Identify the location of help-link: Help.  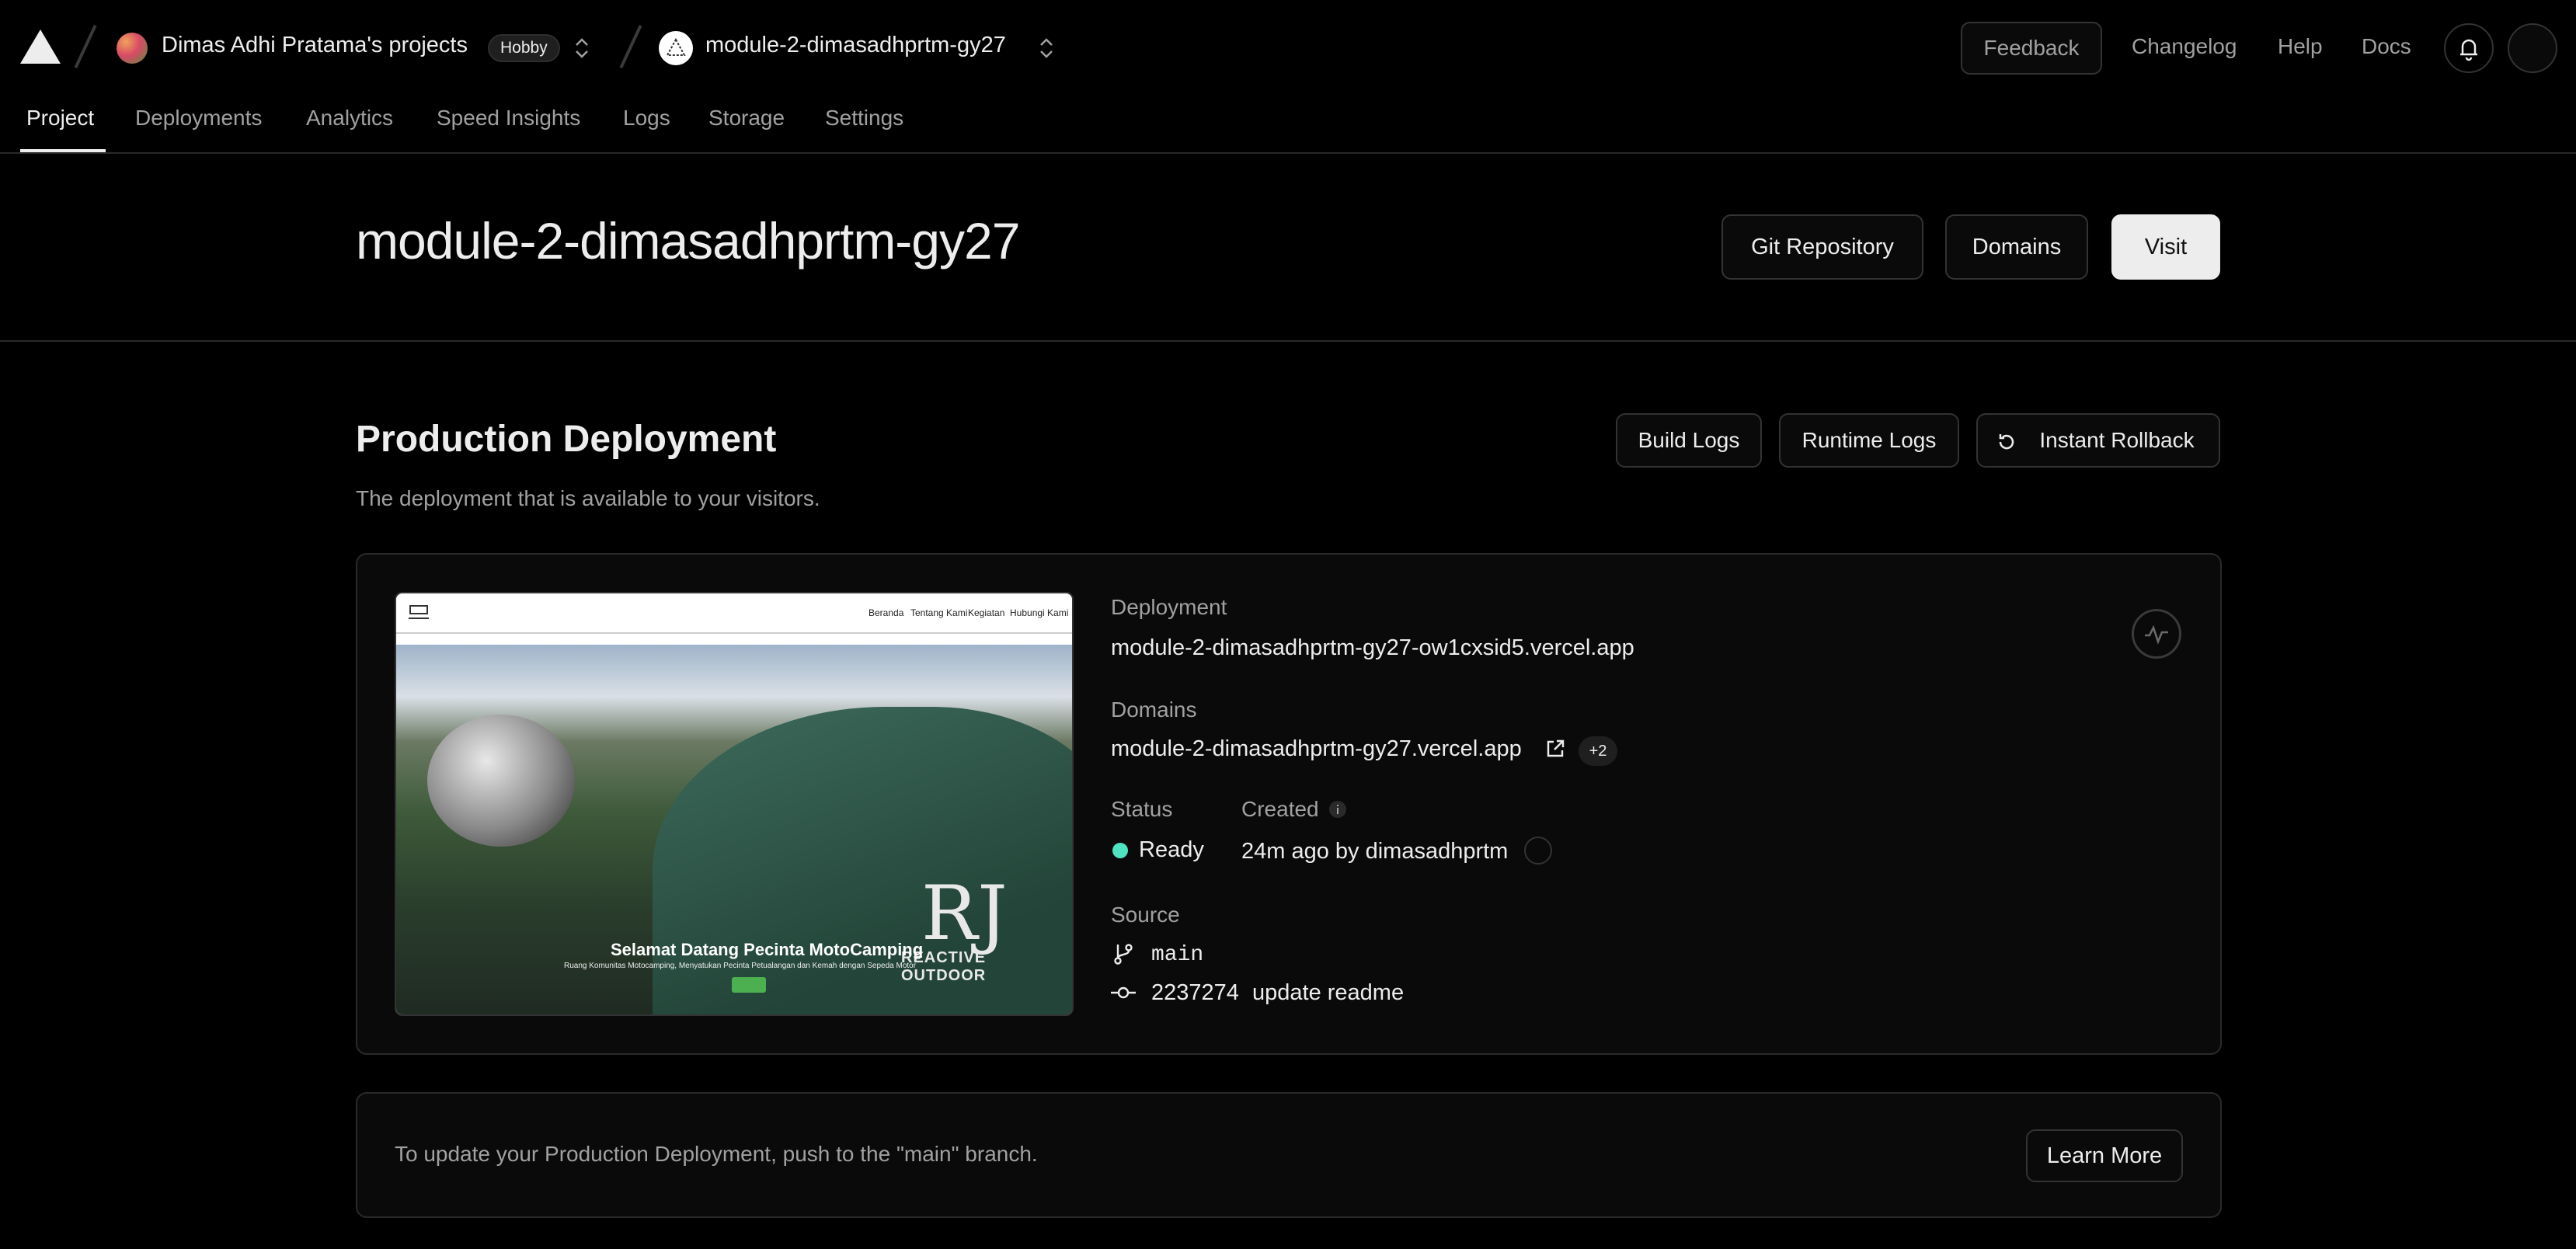
(2300, 46).